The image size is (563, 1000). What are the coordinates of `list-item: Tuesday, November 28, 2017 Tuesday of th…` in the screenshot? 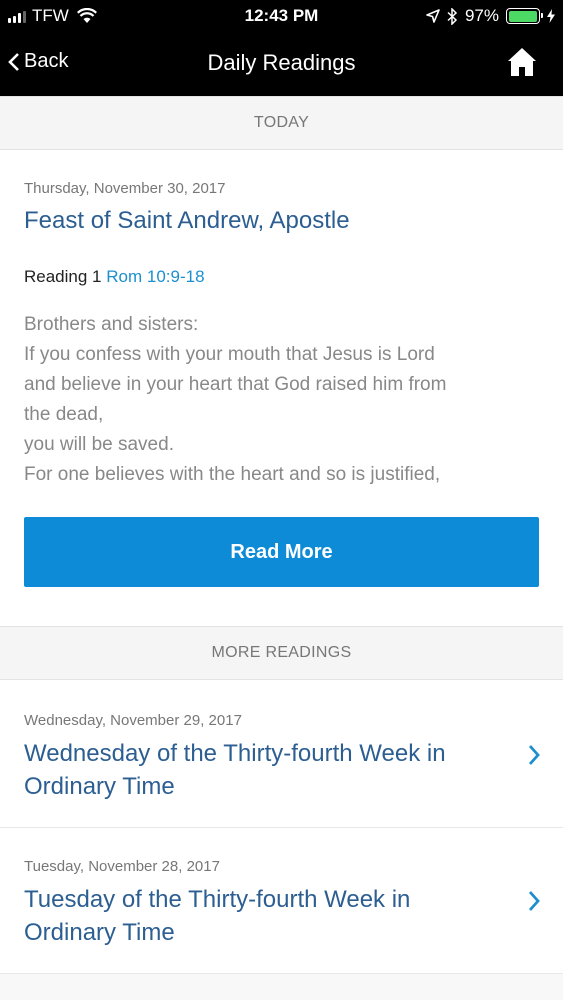 It's located at (281, 901).